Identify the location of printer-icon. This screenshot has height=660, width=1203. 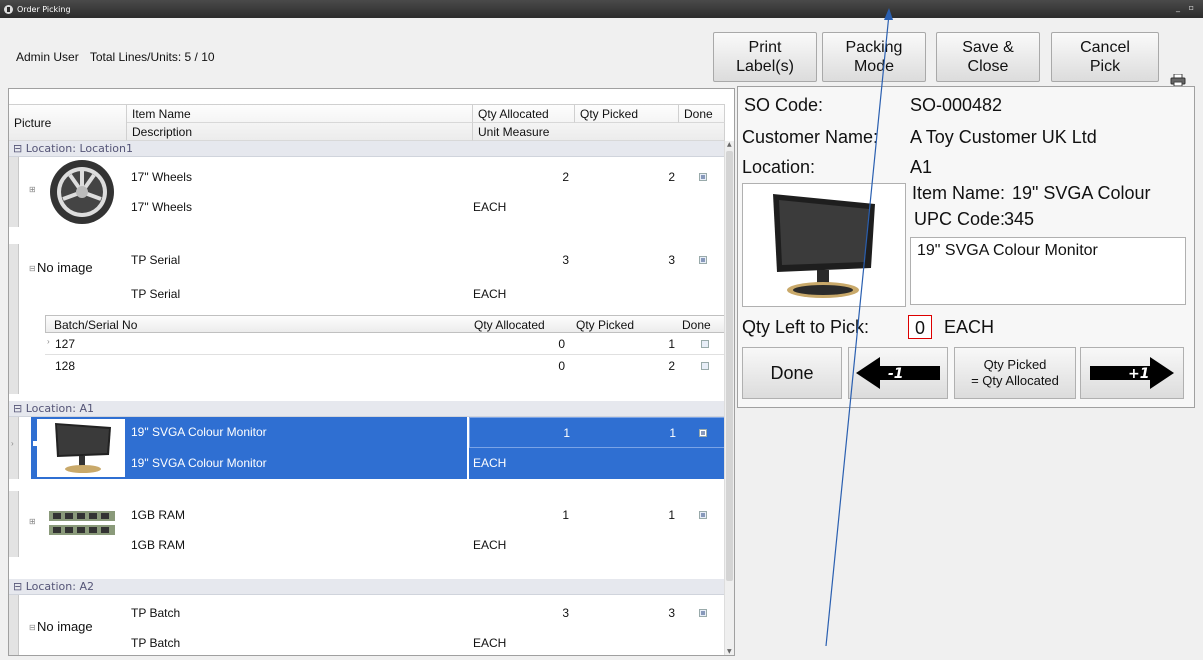
(1178, 80).